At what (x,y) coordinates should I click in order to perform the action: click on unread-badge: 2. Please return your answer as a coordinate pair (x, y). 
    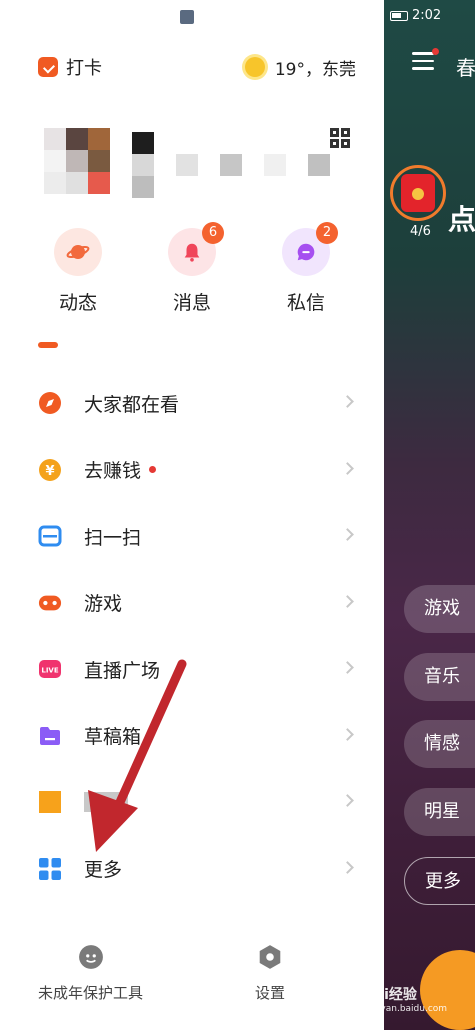
    Looking at the image, I should click on (327, 233).